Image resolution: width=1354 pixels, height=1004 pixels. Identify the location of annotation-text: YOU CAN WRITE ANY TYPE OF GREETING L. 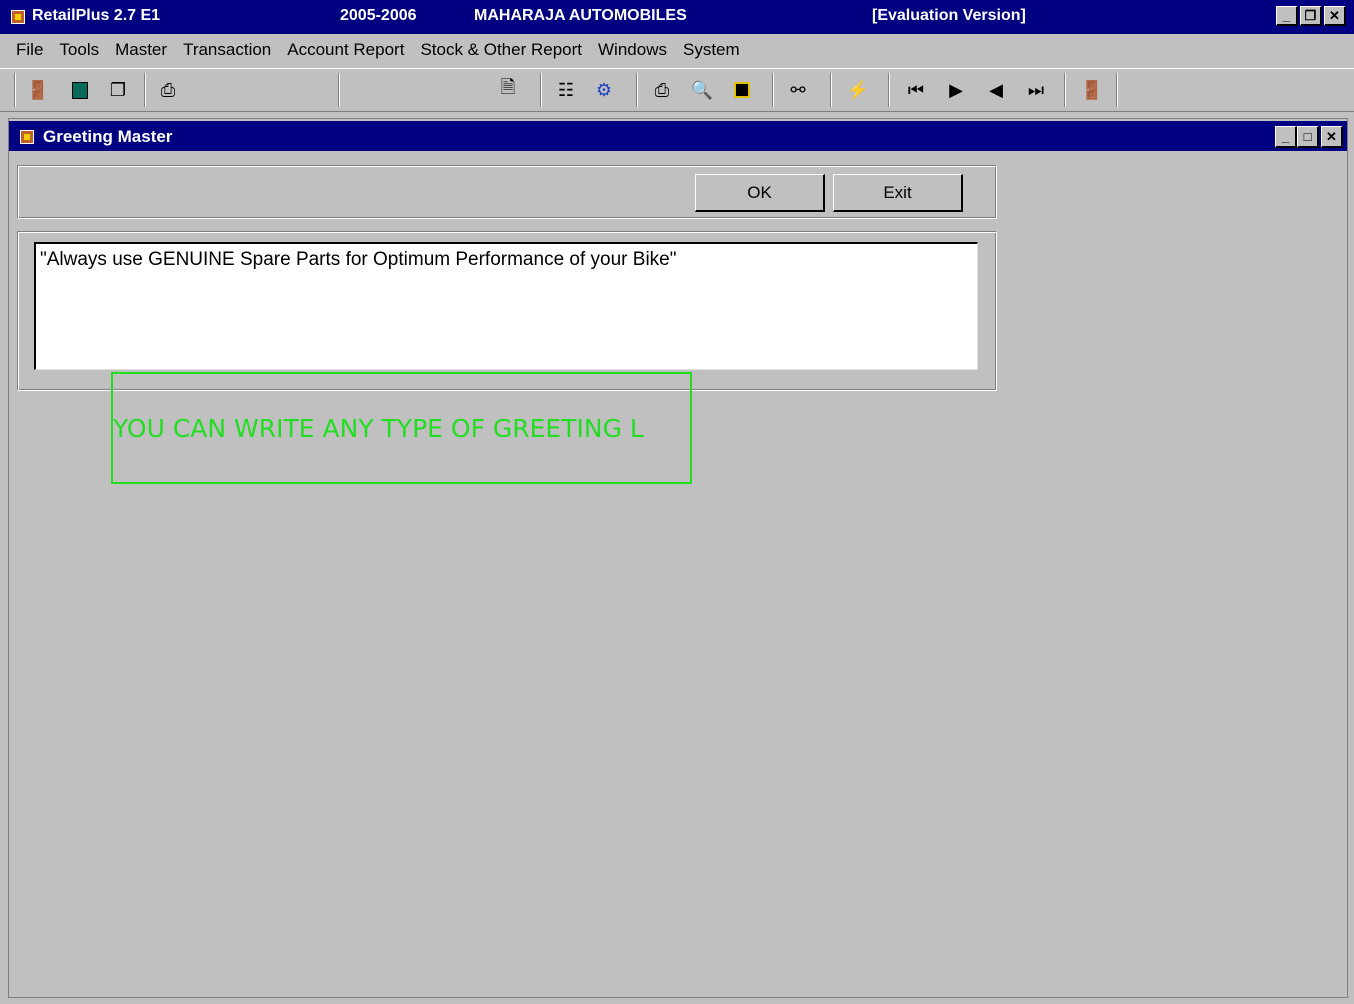
(378, 428).